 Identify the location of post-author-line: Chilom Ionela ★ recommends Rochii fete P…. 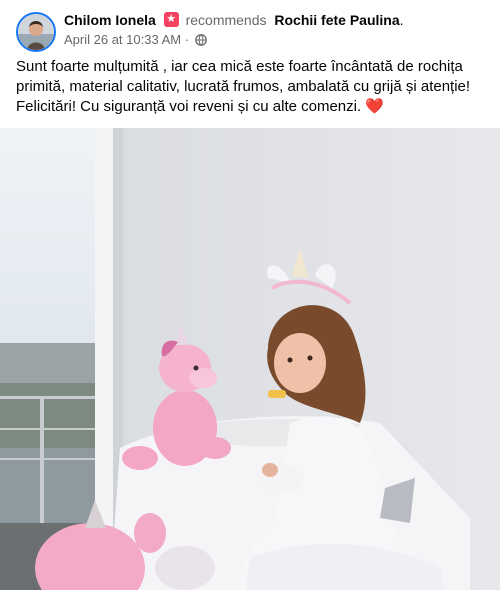
(234, 20).